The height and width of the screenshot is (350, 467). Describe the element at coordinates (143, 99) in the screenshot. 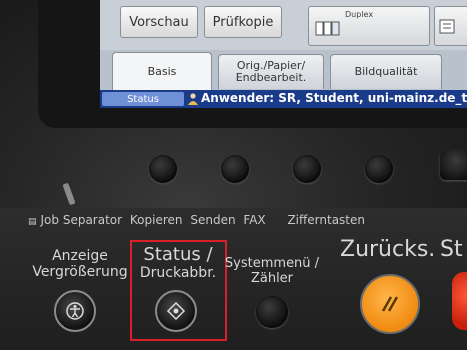

I see `status-button: Status` at that location.